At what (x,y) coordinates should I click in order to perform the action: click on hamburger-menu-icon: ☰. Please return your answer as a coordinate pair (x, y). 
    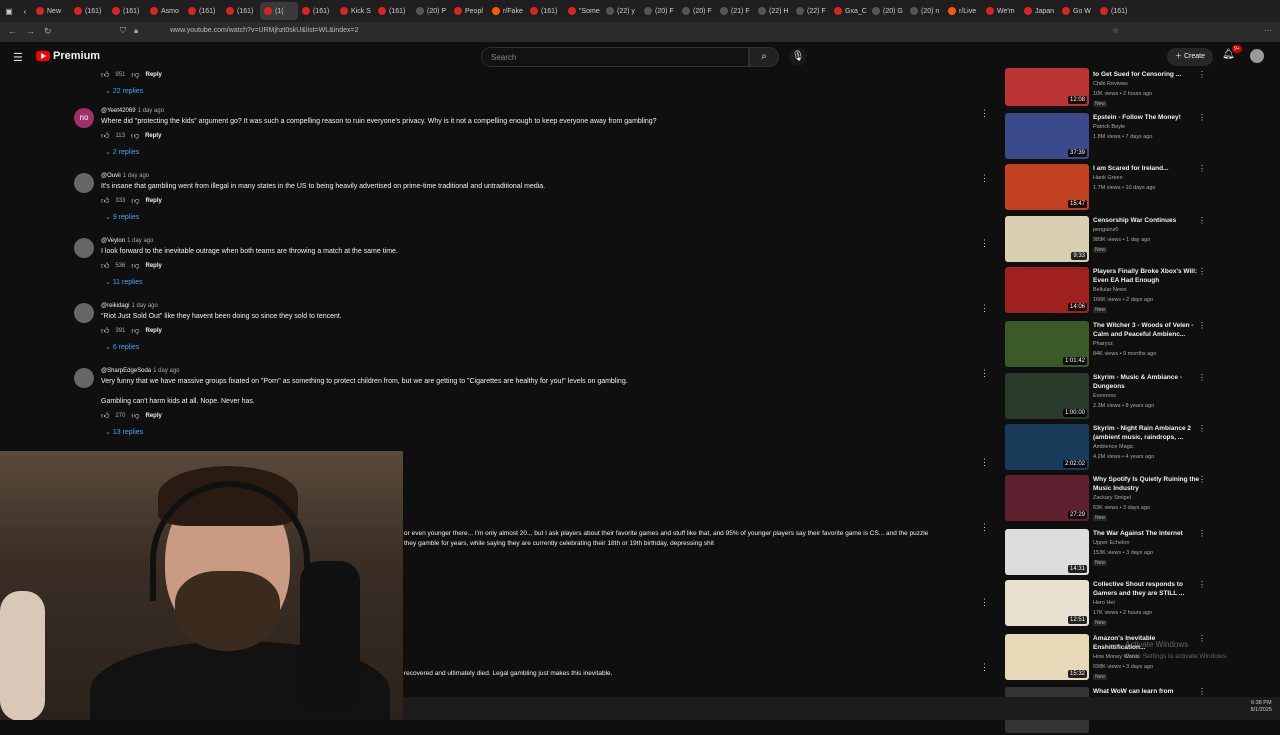
    Looking at the image, I should click on (18, 57).